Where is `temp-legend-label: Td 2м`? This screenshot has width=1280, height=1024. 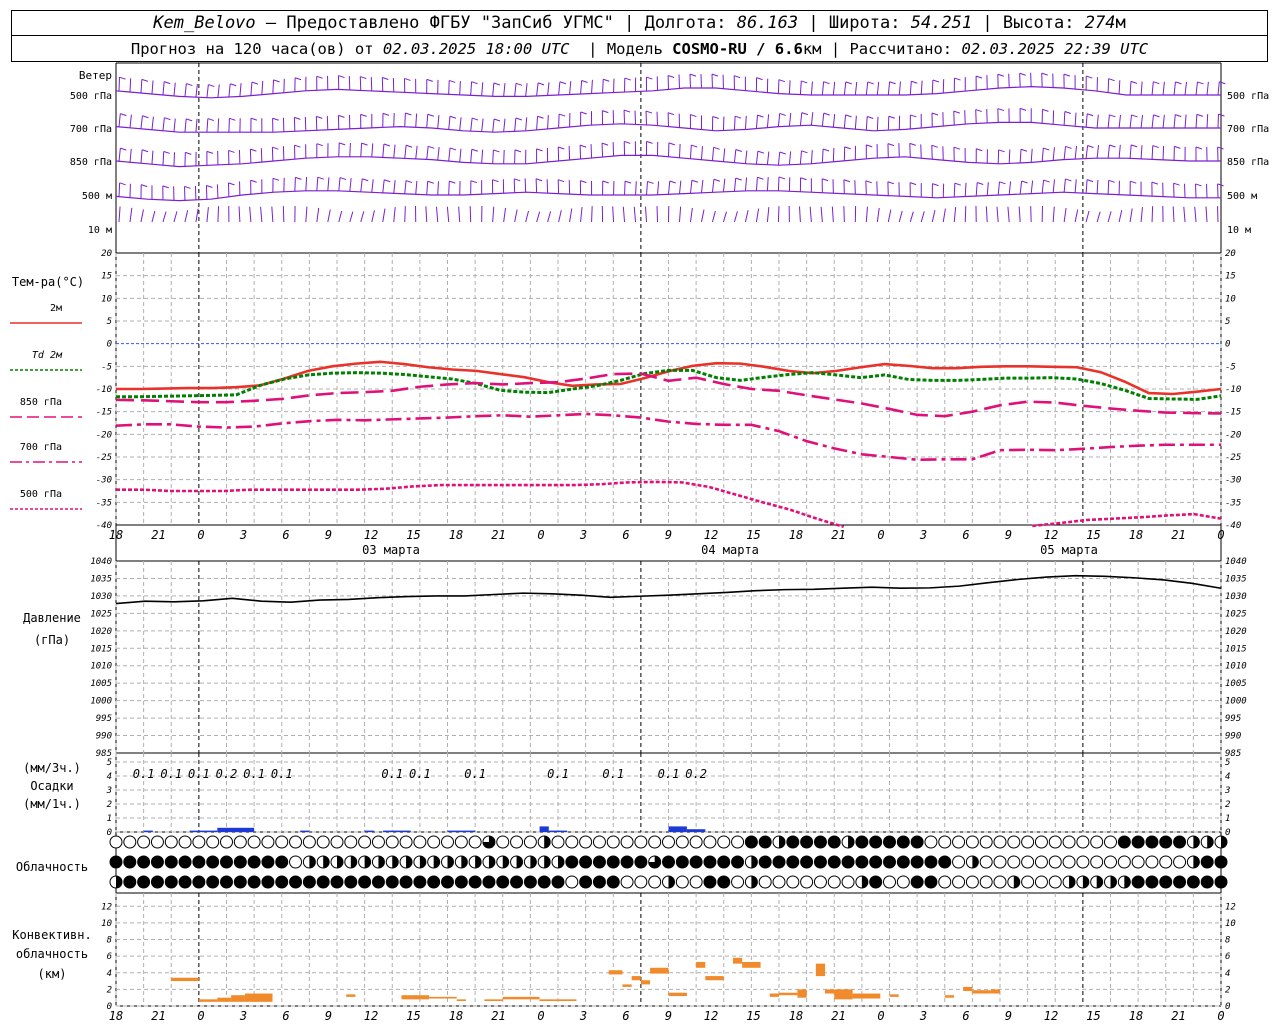
temp-legend-label: Td 2м is located at coordinates (47, 355).